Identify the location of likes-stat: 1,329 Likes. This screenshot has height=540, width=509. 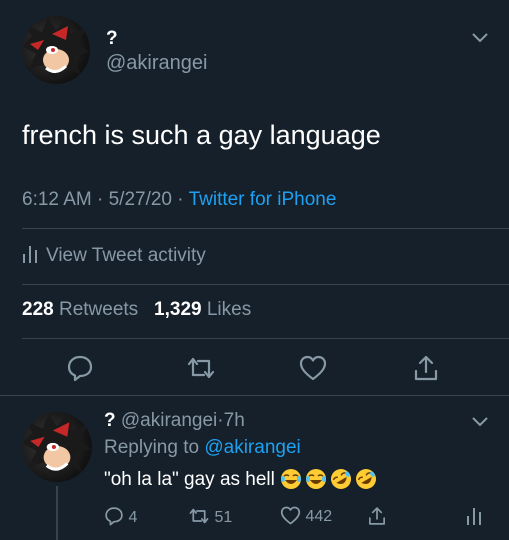
(202, 309).